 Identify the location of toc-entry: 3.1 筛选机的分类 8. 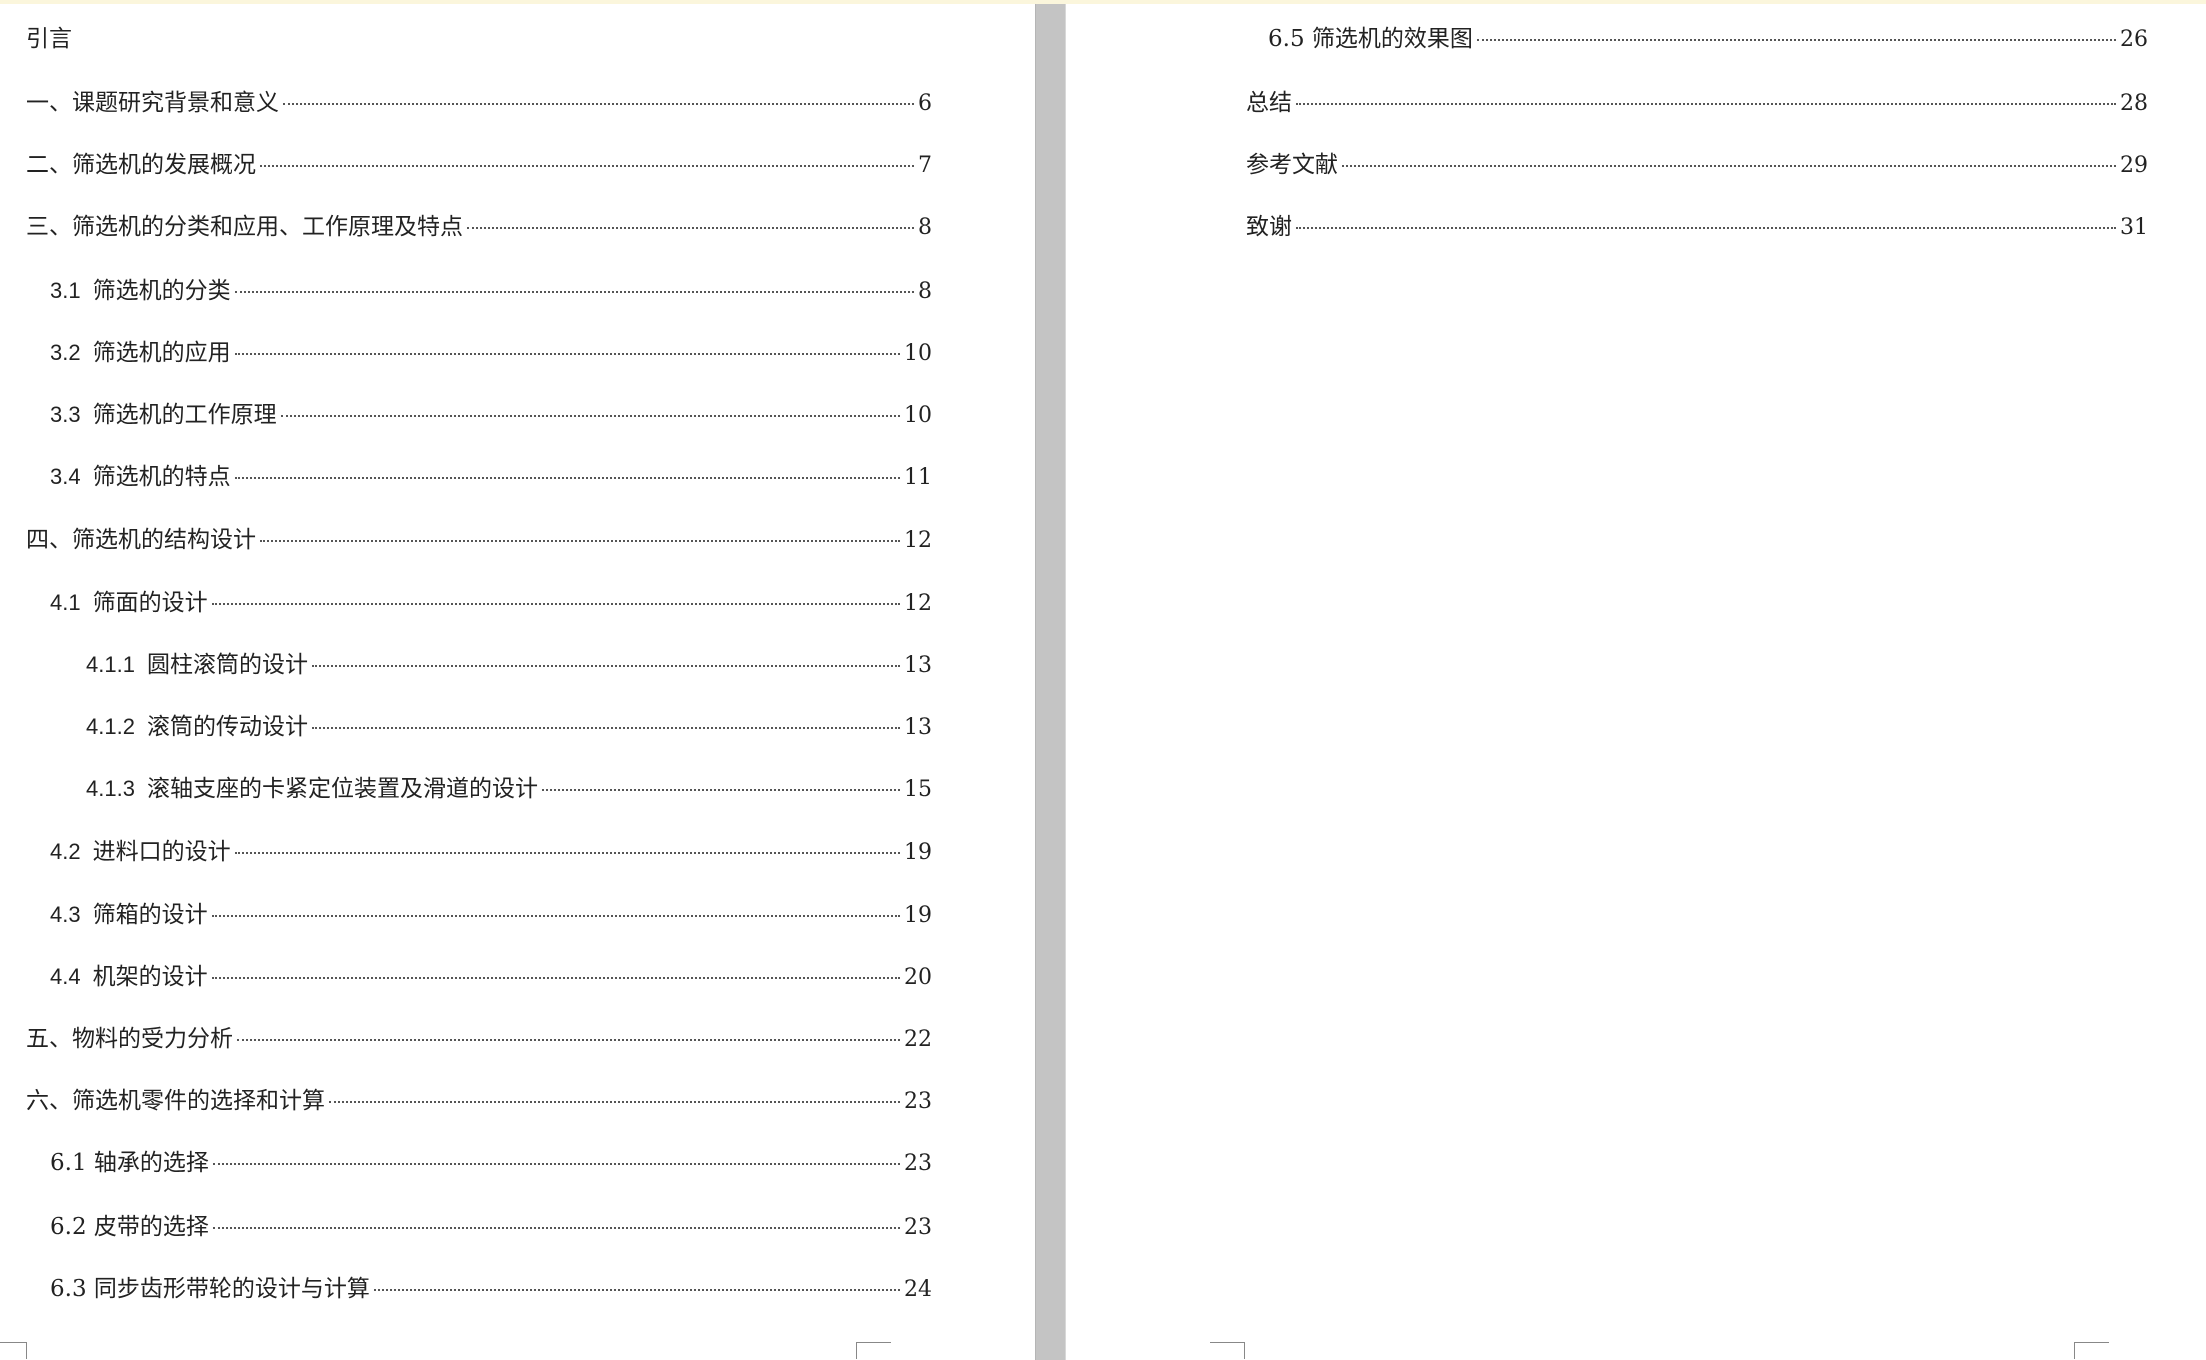
(491, 291).